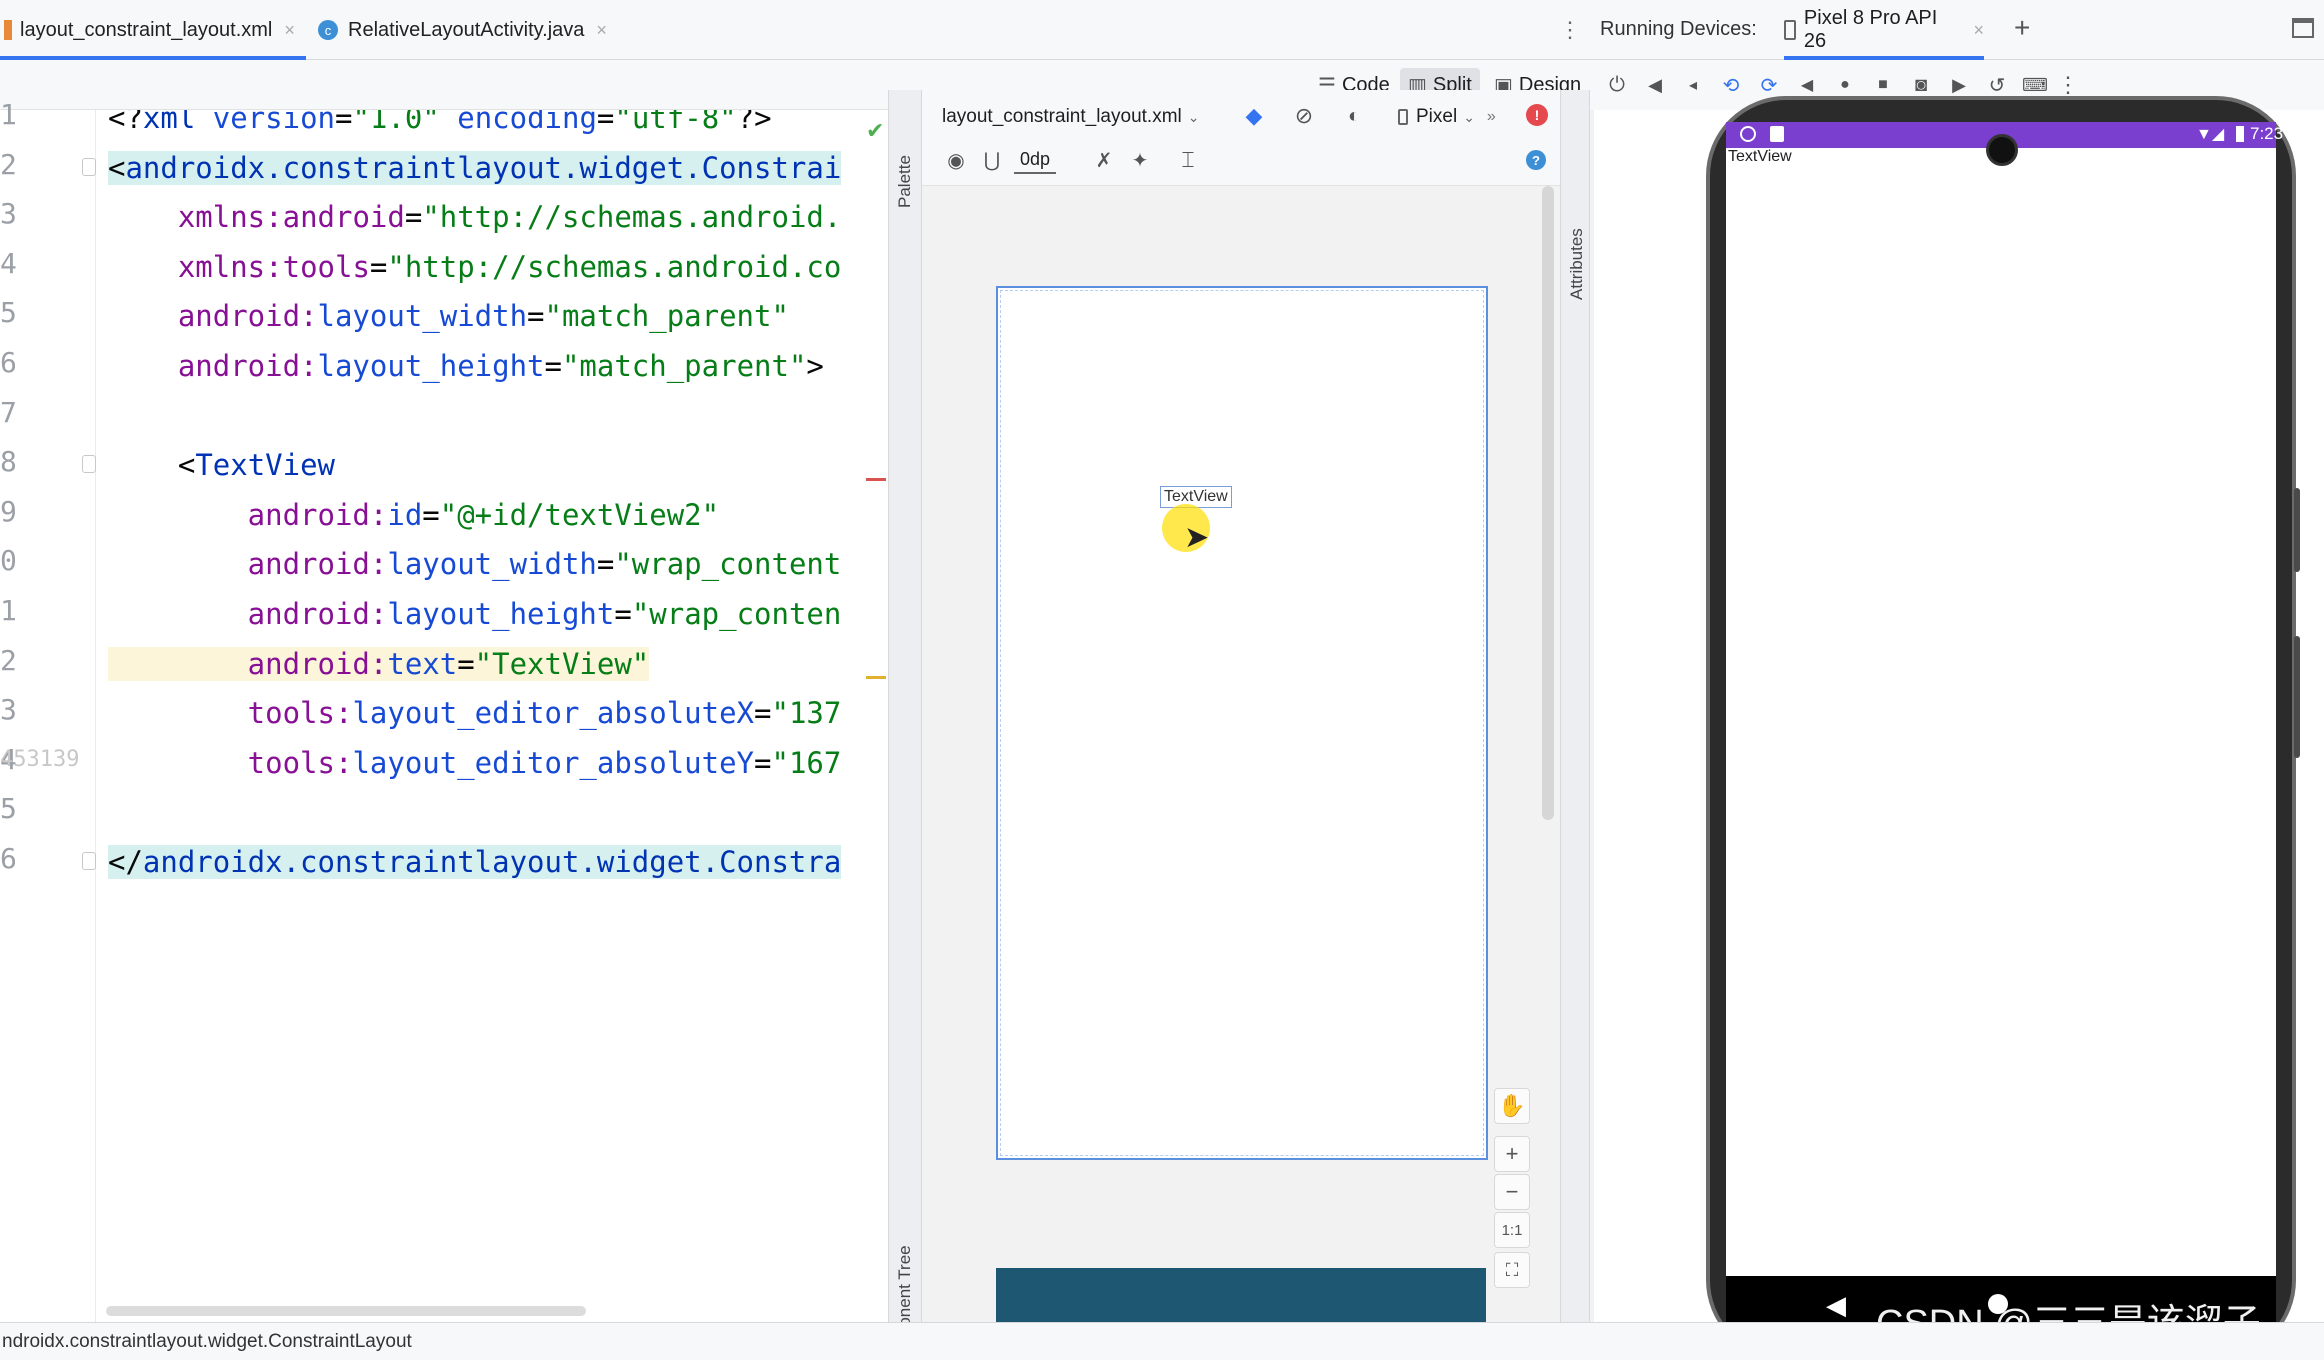  I want to click on textview-widget: TextView, so click(1196, 497).